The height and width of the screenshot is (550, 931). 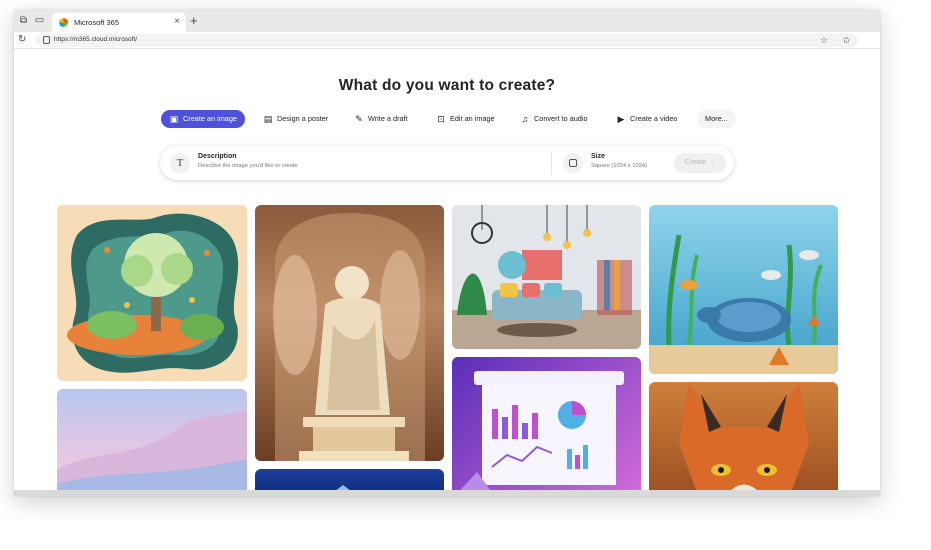 I want to click on gallery-living-room-interior-image, so click(x=546, y=277).